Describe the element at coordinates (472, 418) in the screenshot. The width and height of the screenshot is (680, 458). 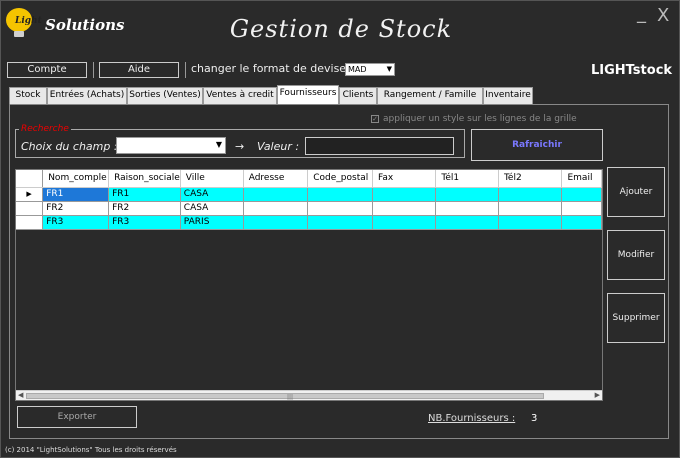
I see `nb-fournisseurs-label: NB.Fournisseurs :` at that location.